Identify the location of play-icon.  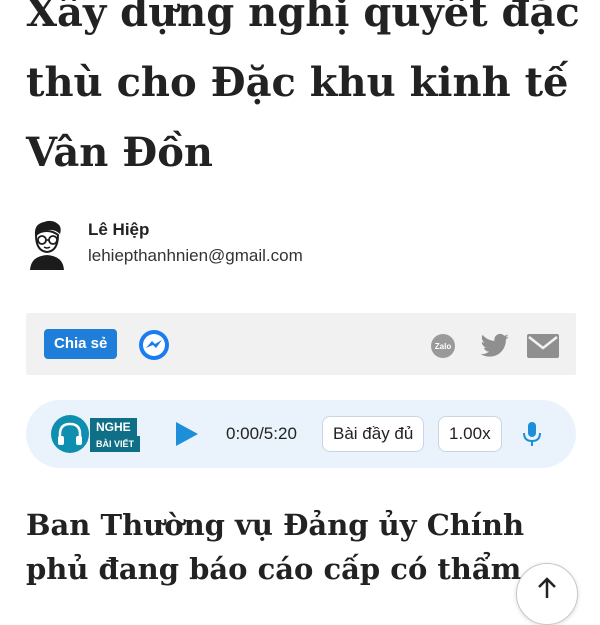
(186, 434).